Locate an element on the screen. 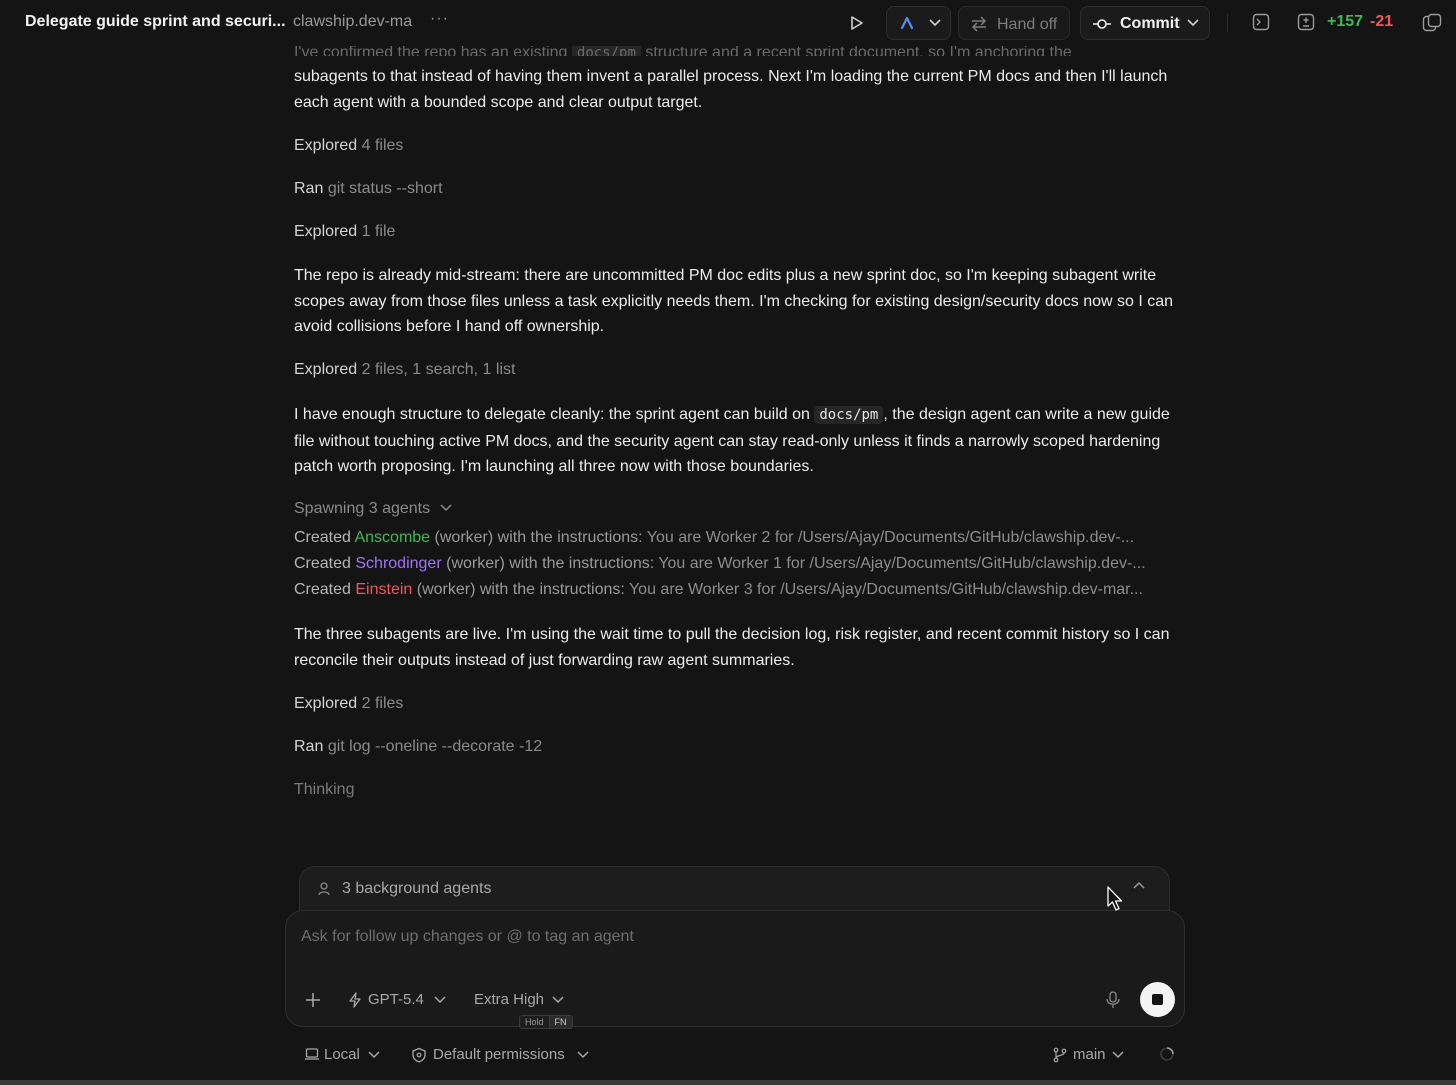  tool-call-ran: Ran git status --short is located at coordinates (368, 189).